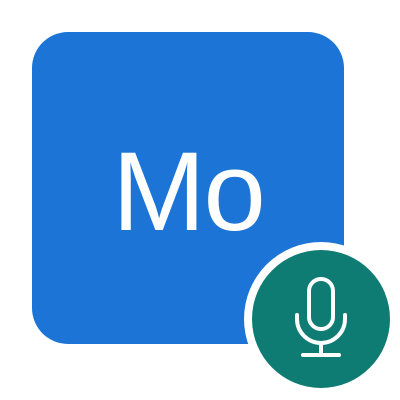 Image resolution: width=400 pixels, height=400 pixels. Describe the element at coordinates (189, 191) in the screenshot. I see `app-initials: Mo` at that location.